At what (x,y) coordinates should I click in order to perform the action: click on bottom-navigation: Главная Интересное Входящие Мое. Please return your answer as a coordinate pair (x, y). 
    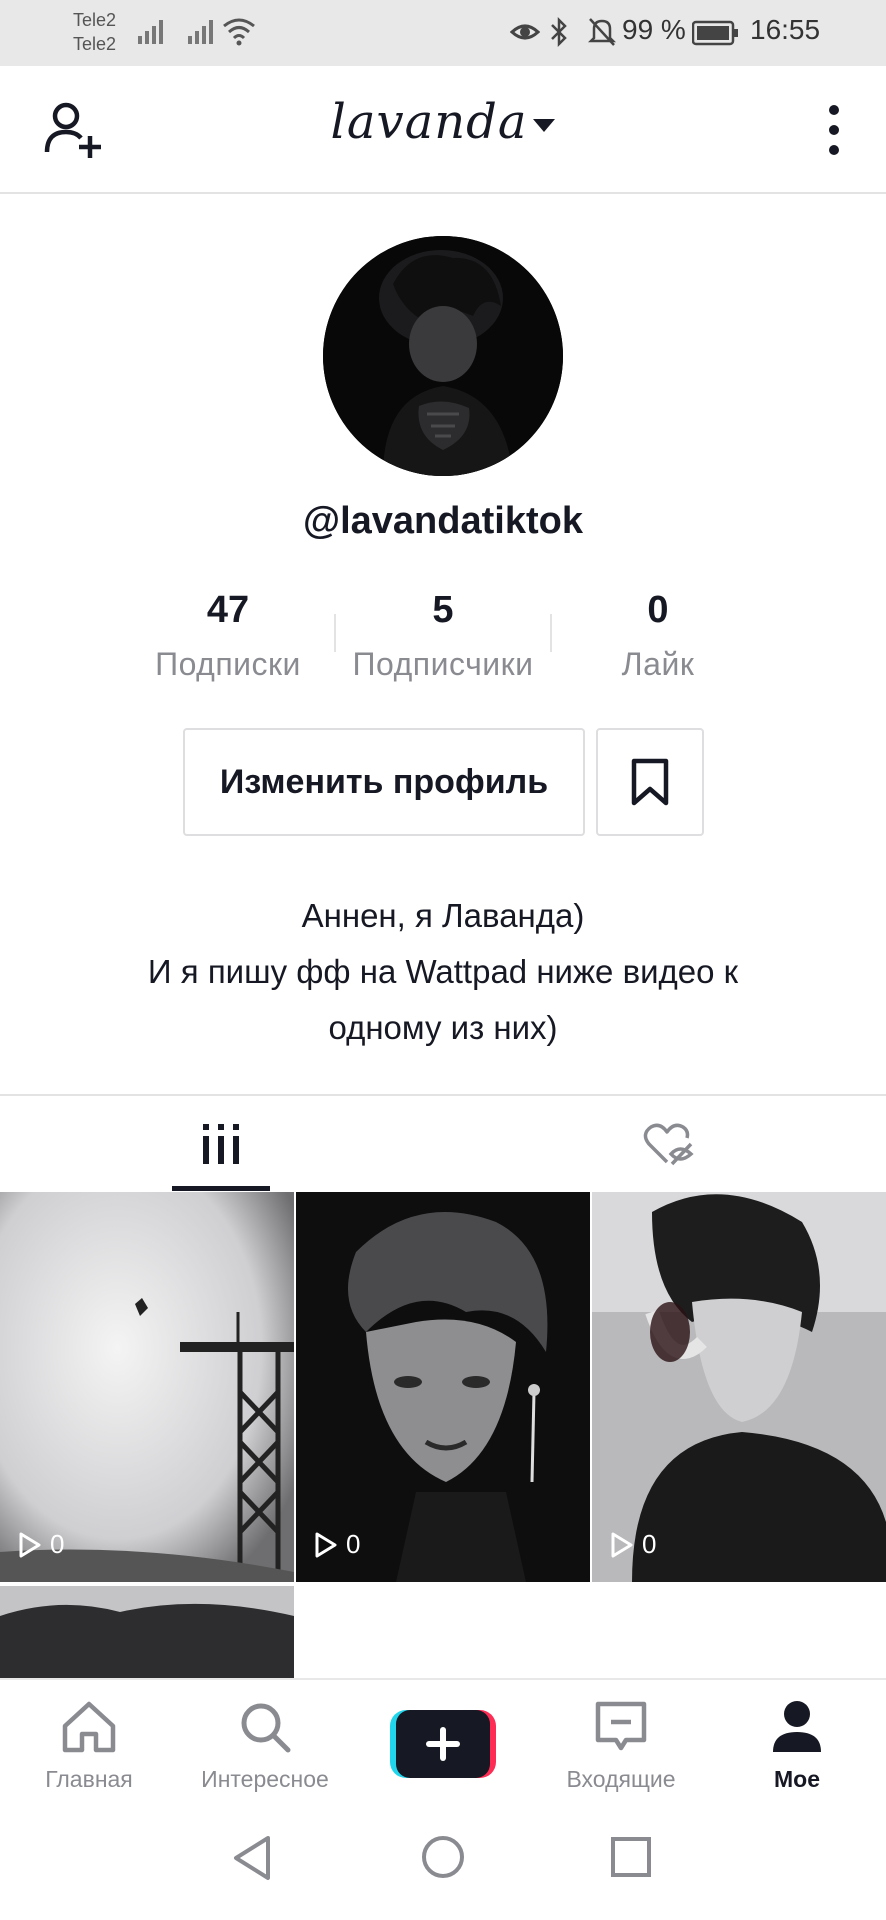
    Looking at the image, I should click on (443, 1738).